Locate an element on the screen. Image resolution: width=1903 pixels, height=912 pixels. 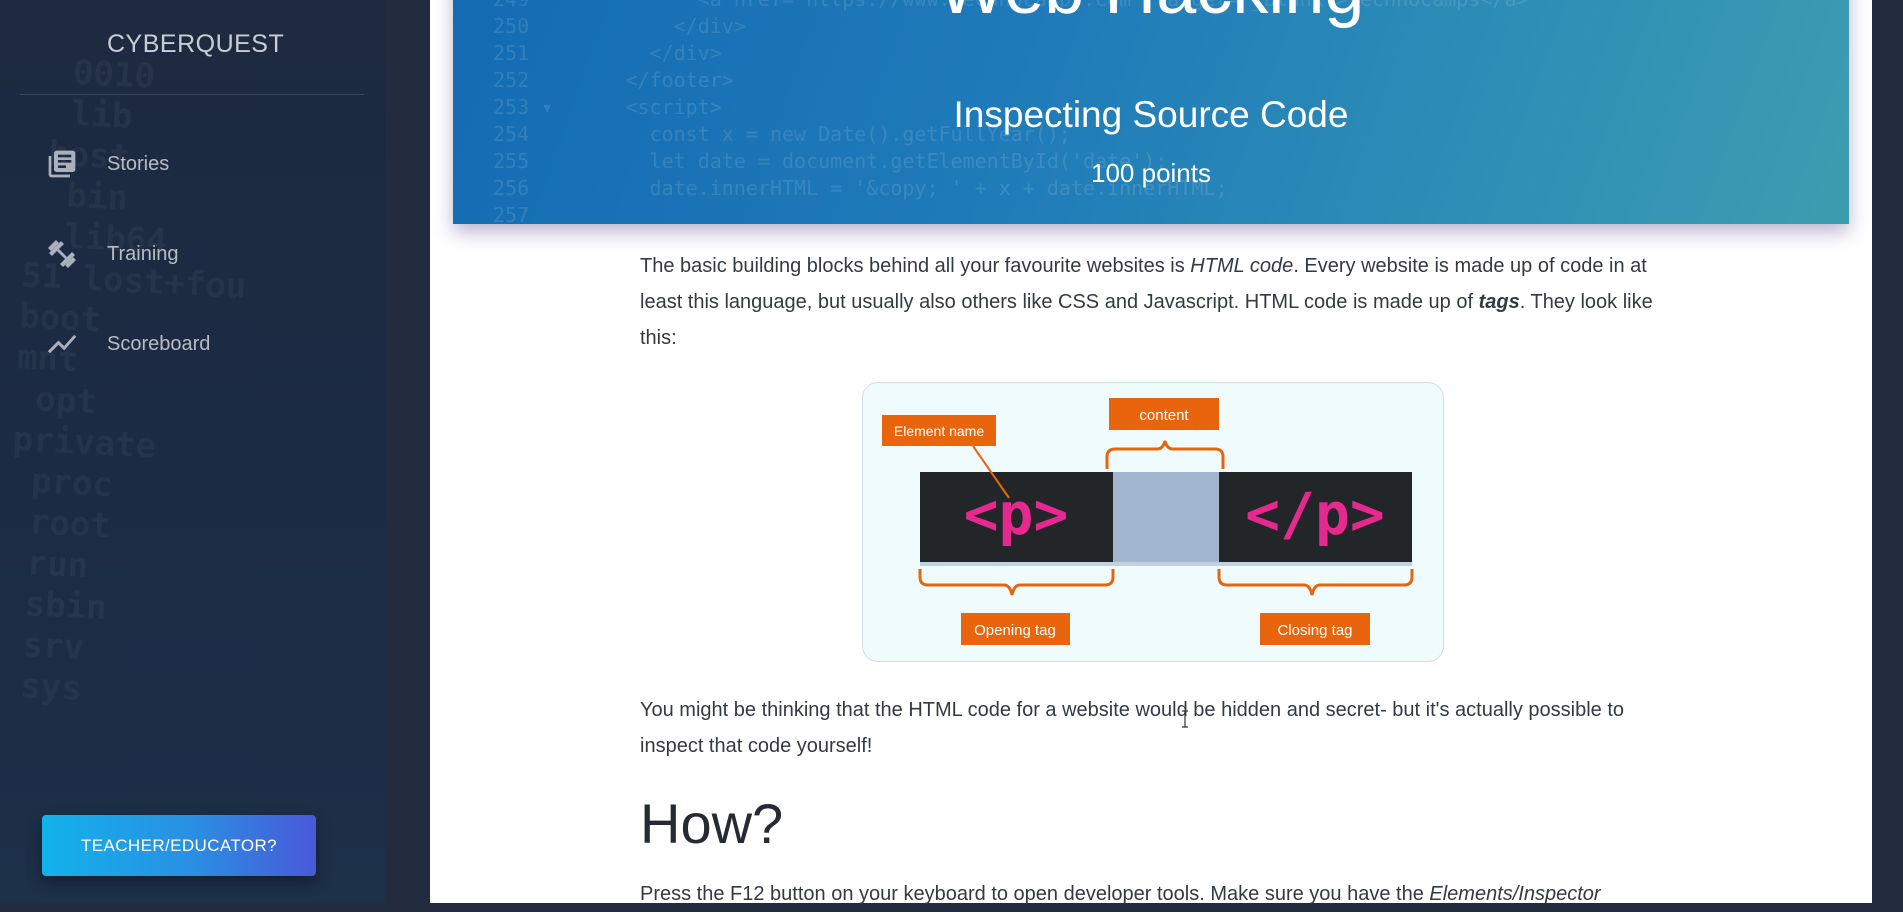
close-tag-text: </p> is located at coordinates (1315, 514).